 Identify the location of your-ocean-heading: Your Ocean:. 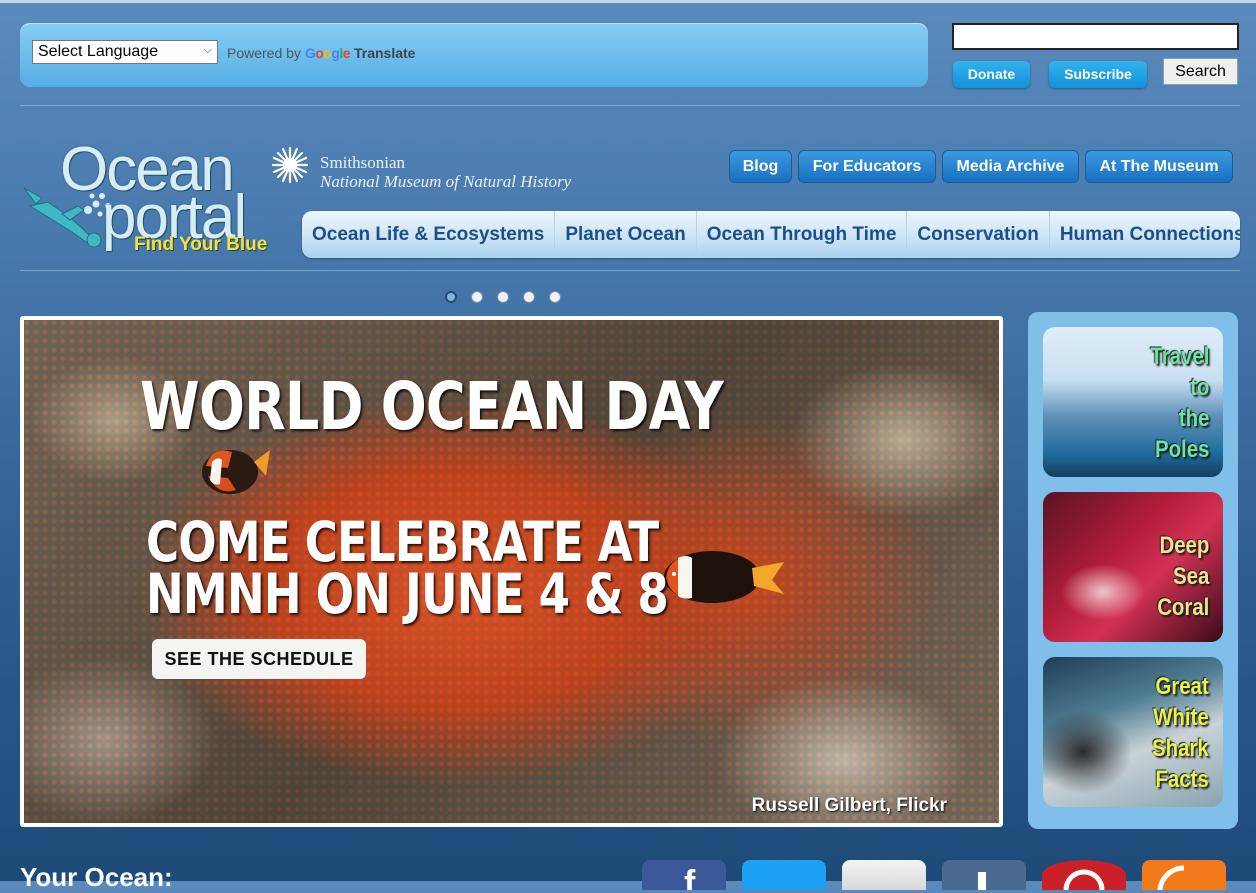
(96, 877).